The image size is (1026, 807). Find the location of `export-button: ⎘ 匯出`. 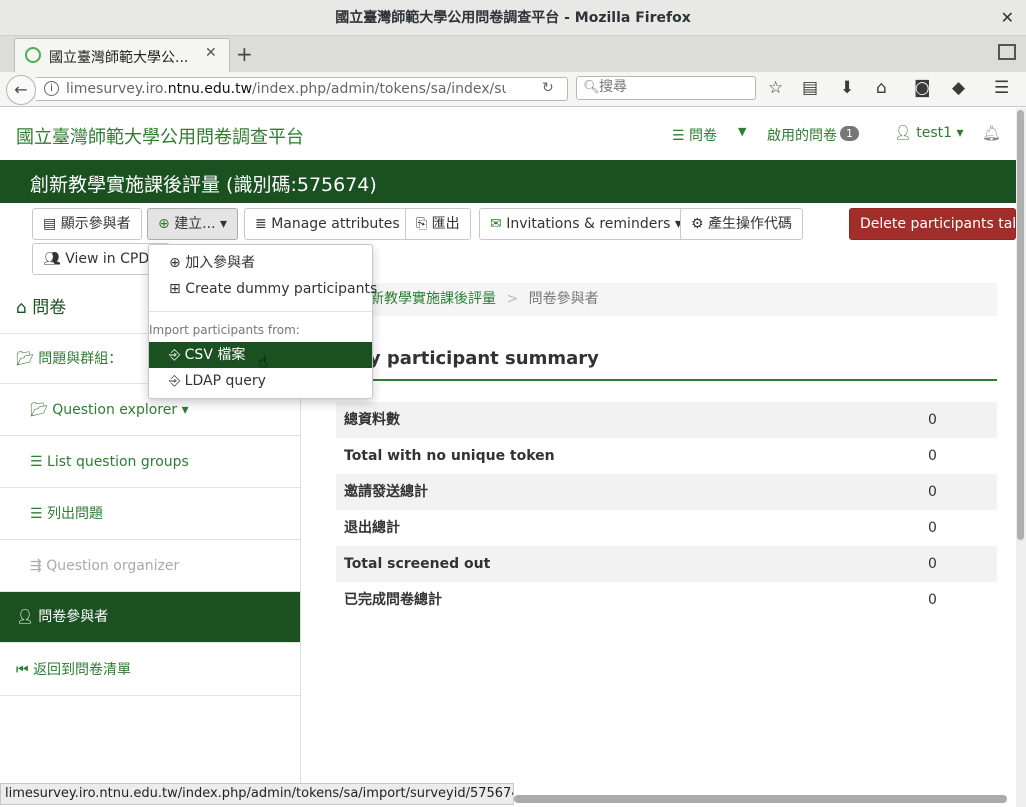

export-button: ⎘ 匯出 is located at coordinates (438, 224).